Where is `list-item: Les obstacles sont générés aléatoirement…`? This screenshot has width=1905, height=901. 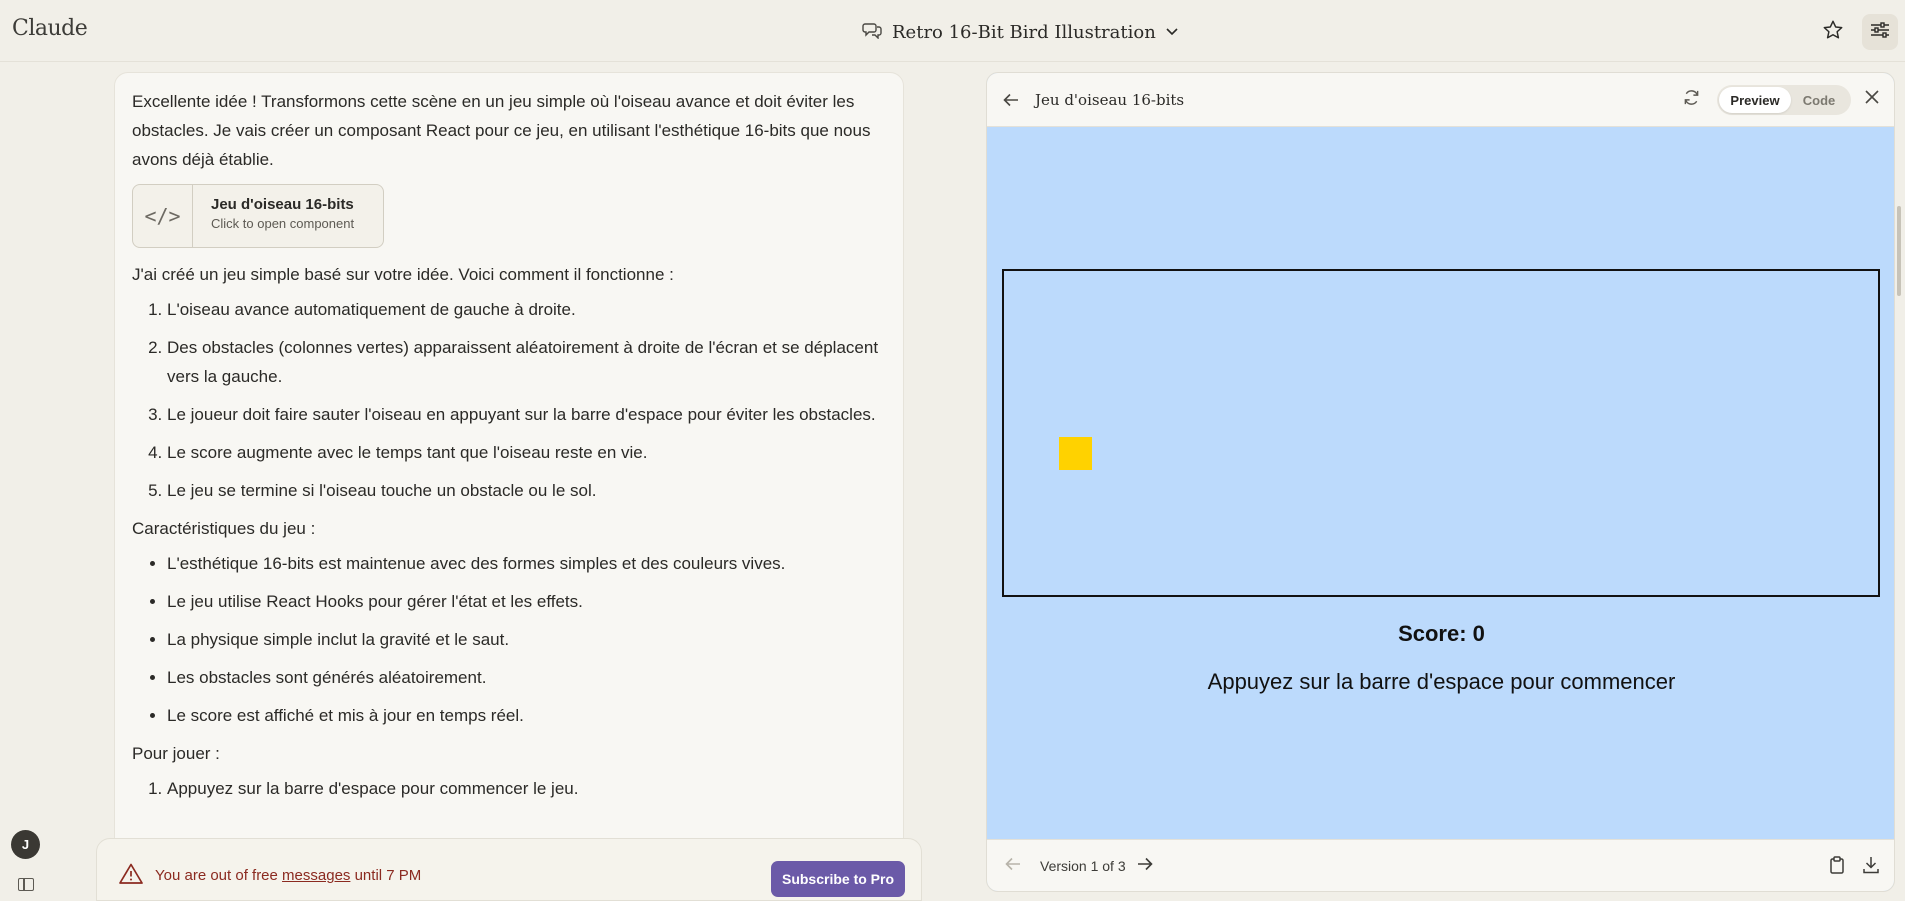
list-item: Les obstacles sont générés aléatoirement… is located at coordinates (526, 677).